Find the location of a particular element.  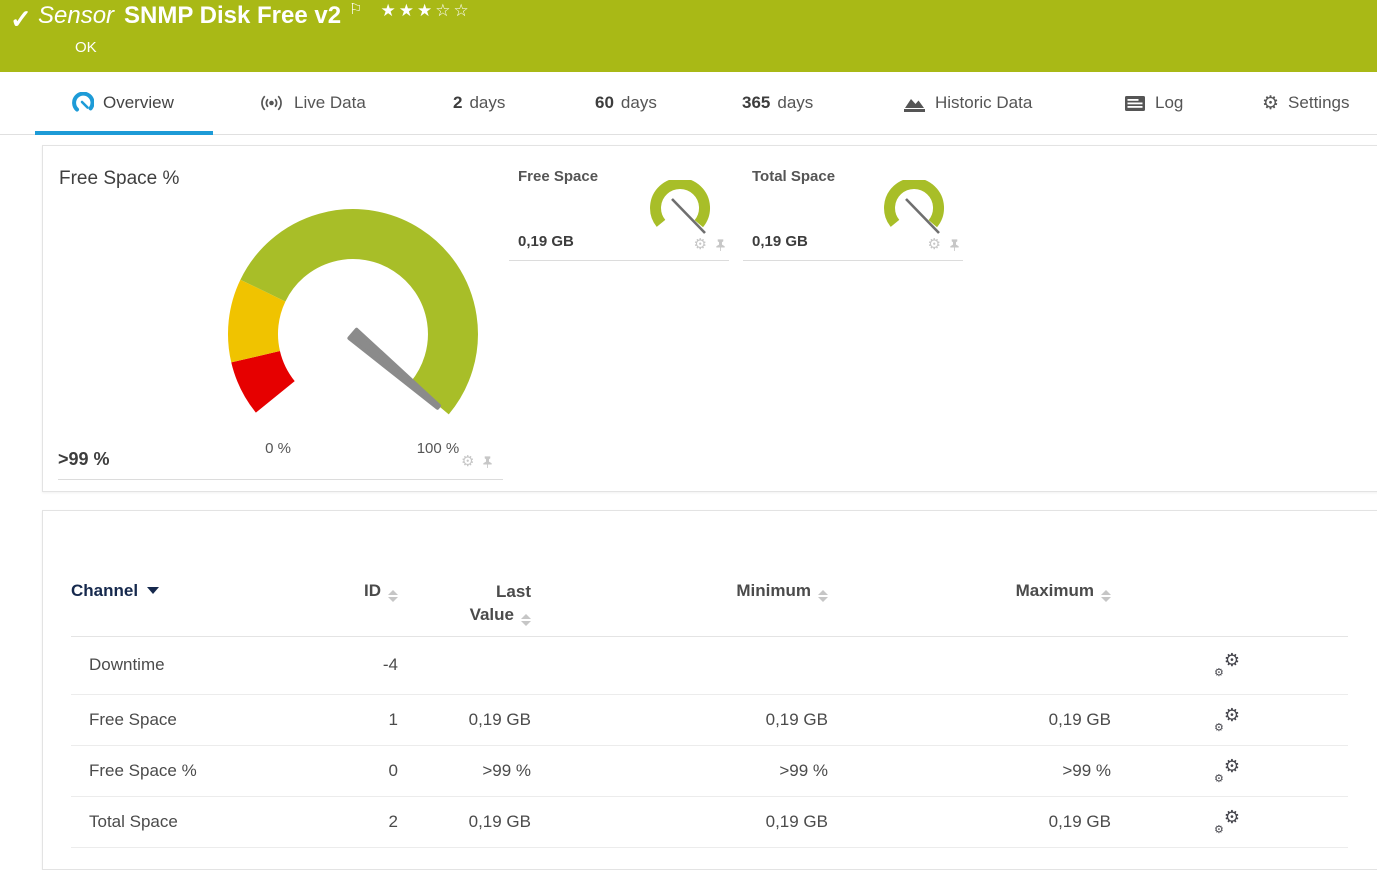

channel-id: -4 is located at coordinates (390, 665).